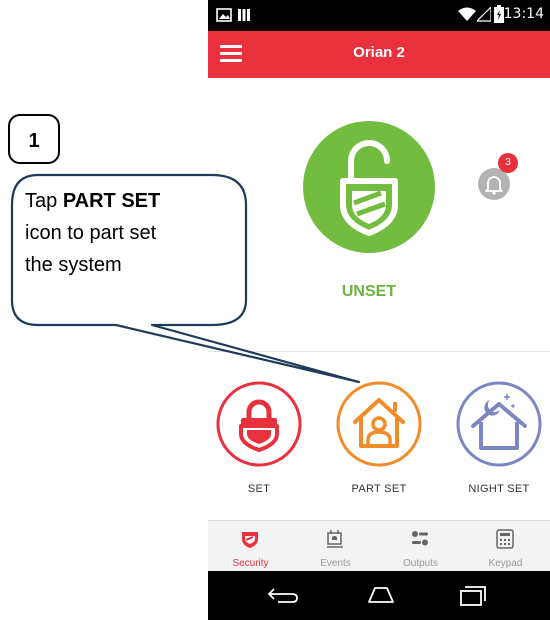 This screenshot has height=620, width=550. Describe the element at coordinates (91, 233) in the screenshot. I see `callout-line-2: icon to part set` at that location.